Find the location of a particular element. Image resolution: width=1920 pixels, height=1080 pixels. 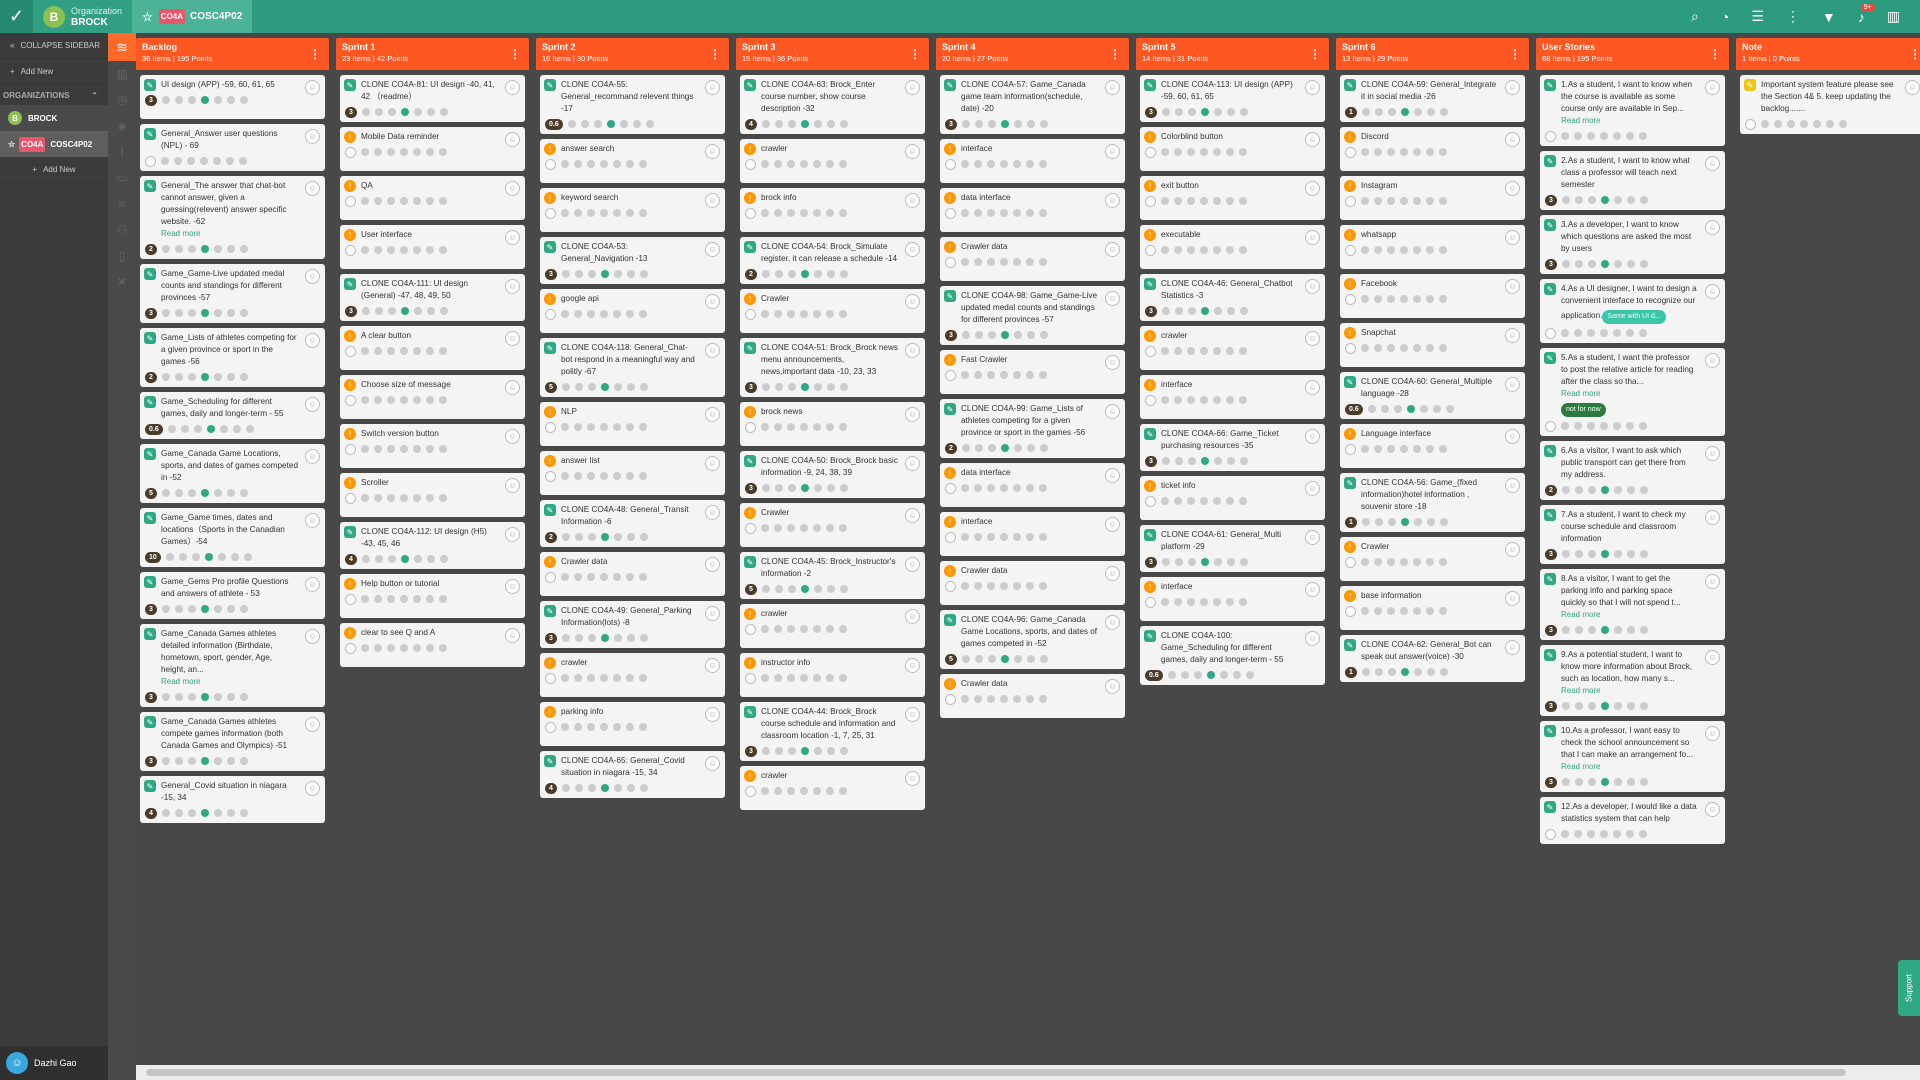

chevron-up-icon: ⌃ is located at coordinates (94, 95).